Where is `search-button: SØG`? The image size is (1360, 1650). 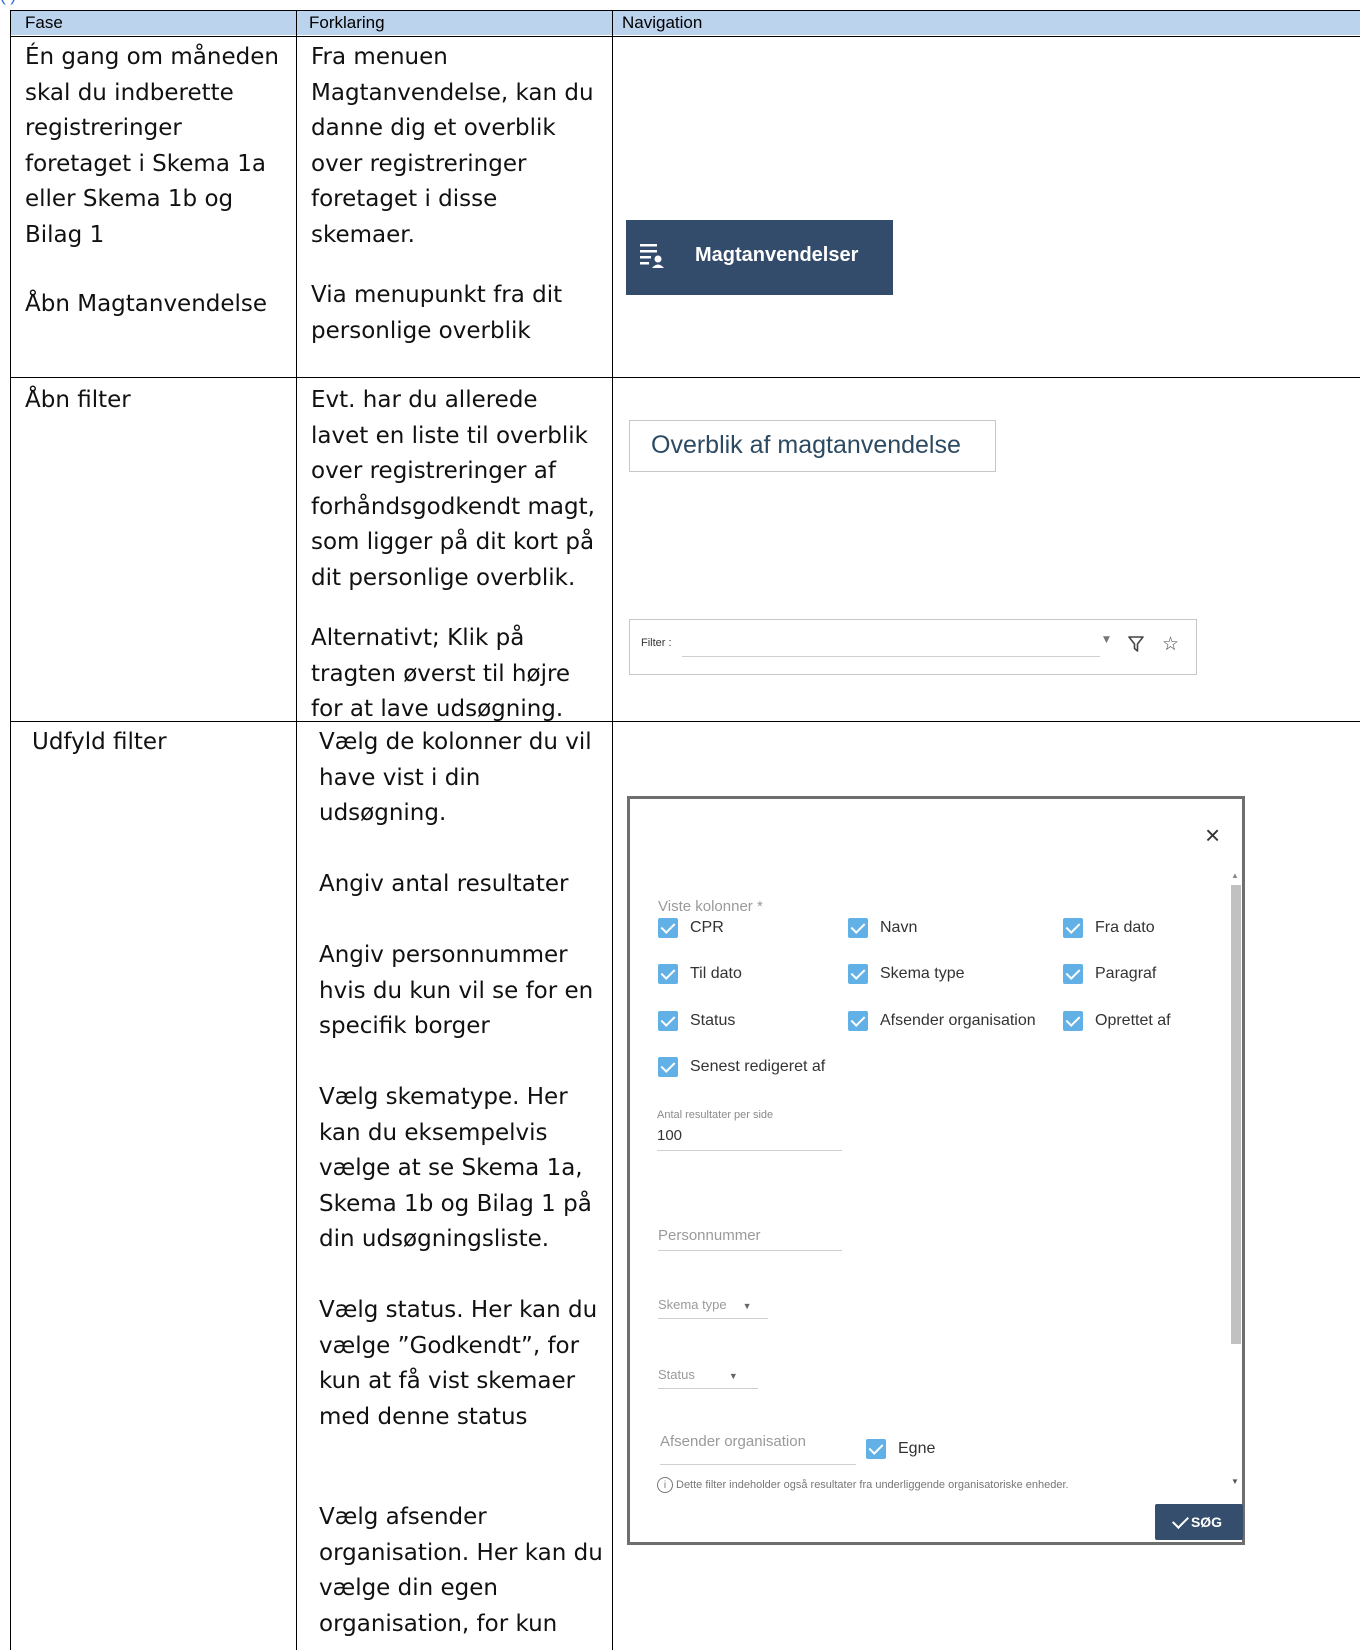
search-button: SØG is located at coordinates (1199, 1522).